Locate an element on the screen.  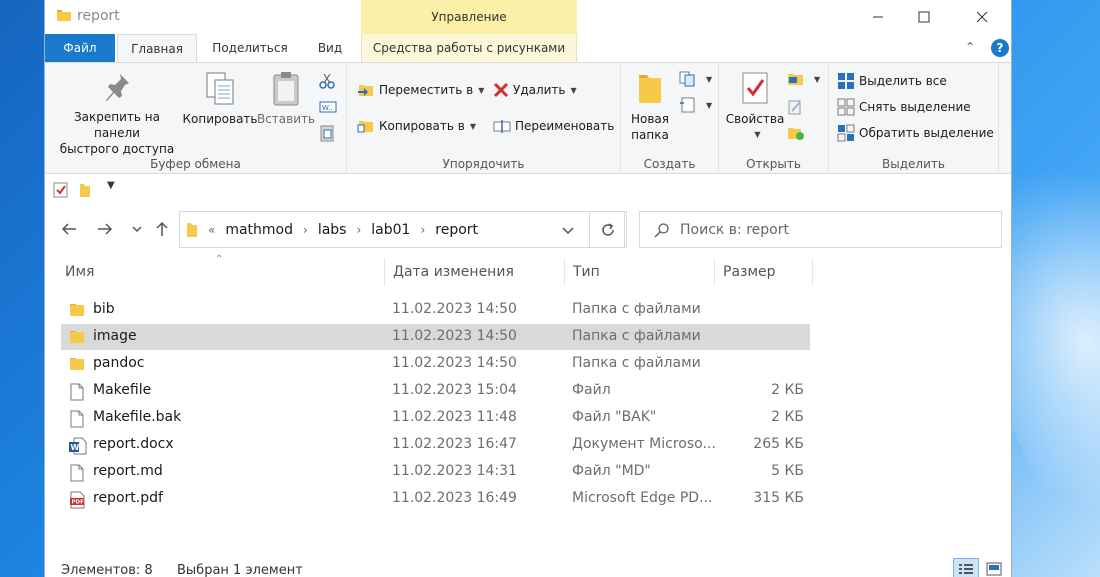
move-to-button: Переместить в ▼ is located at coordinates (420, 90).